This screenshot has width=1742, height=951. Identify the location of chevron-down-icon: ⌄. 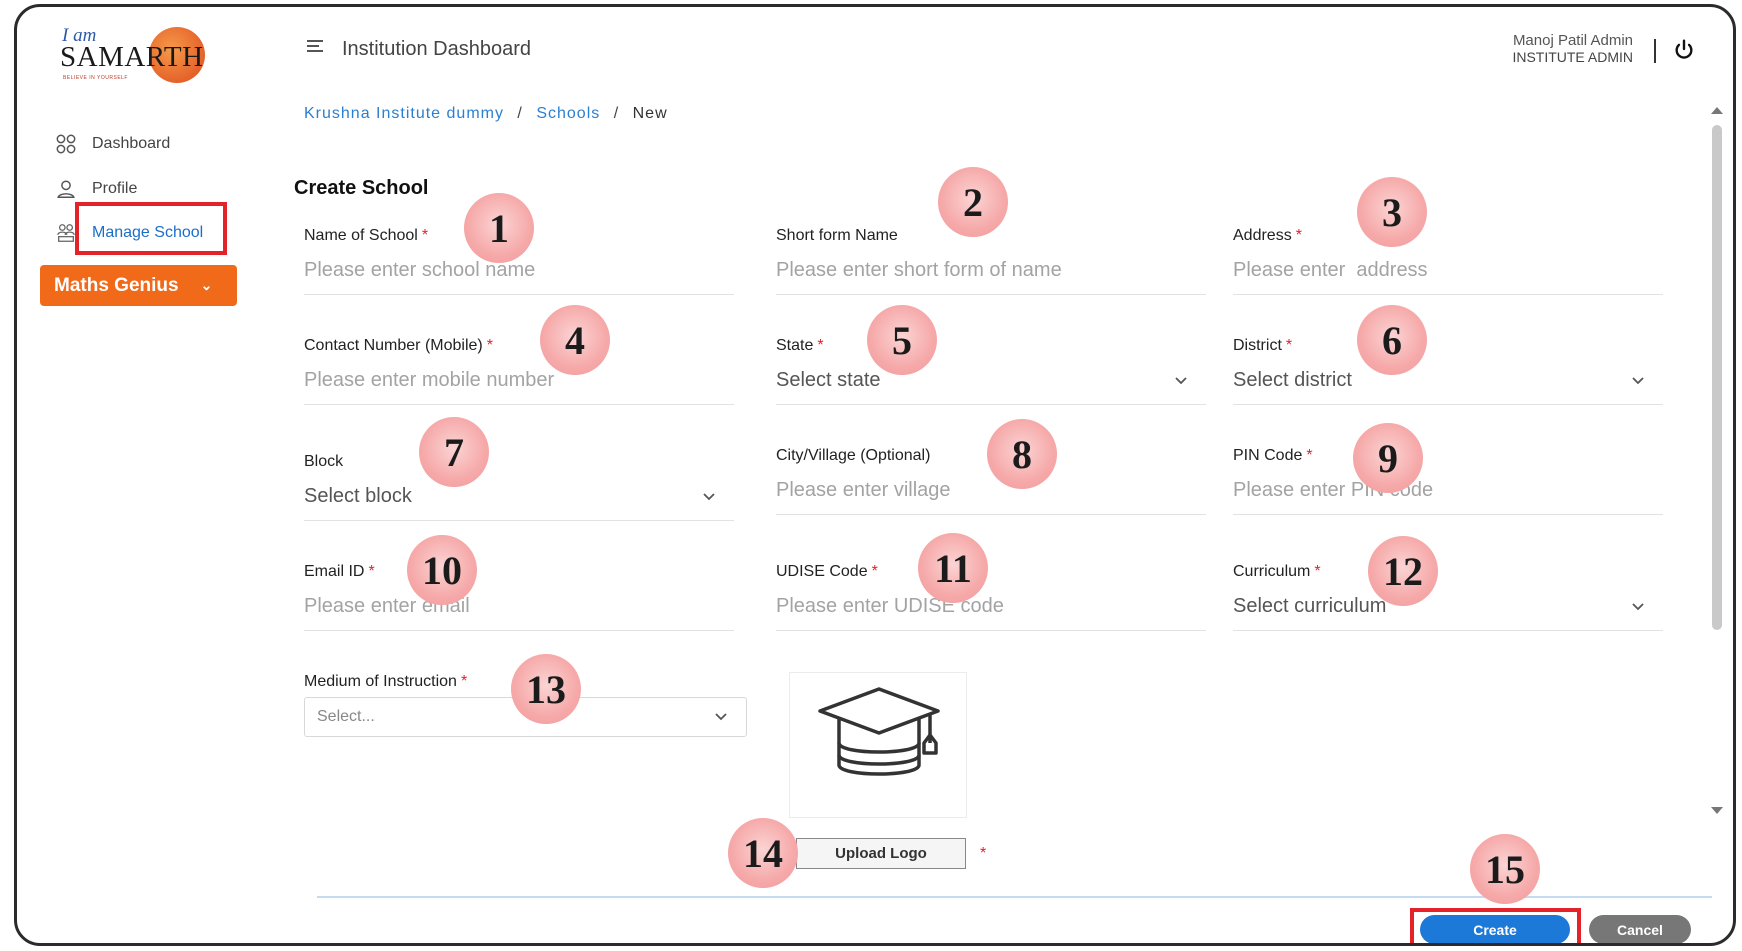
(206, 285).